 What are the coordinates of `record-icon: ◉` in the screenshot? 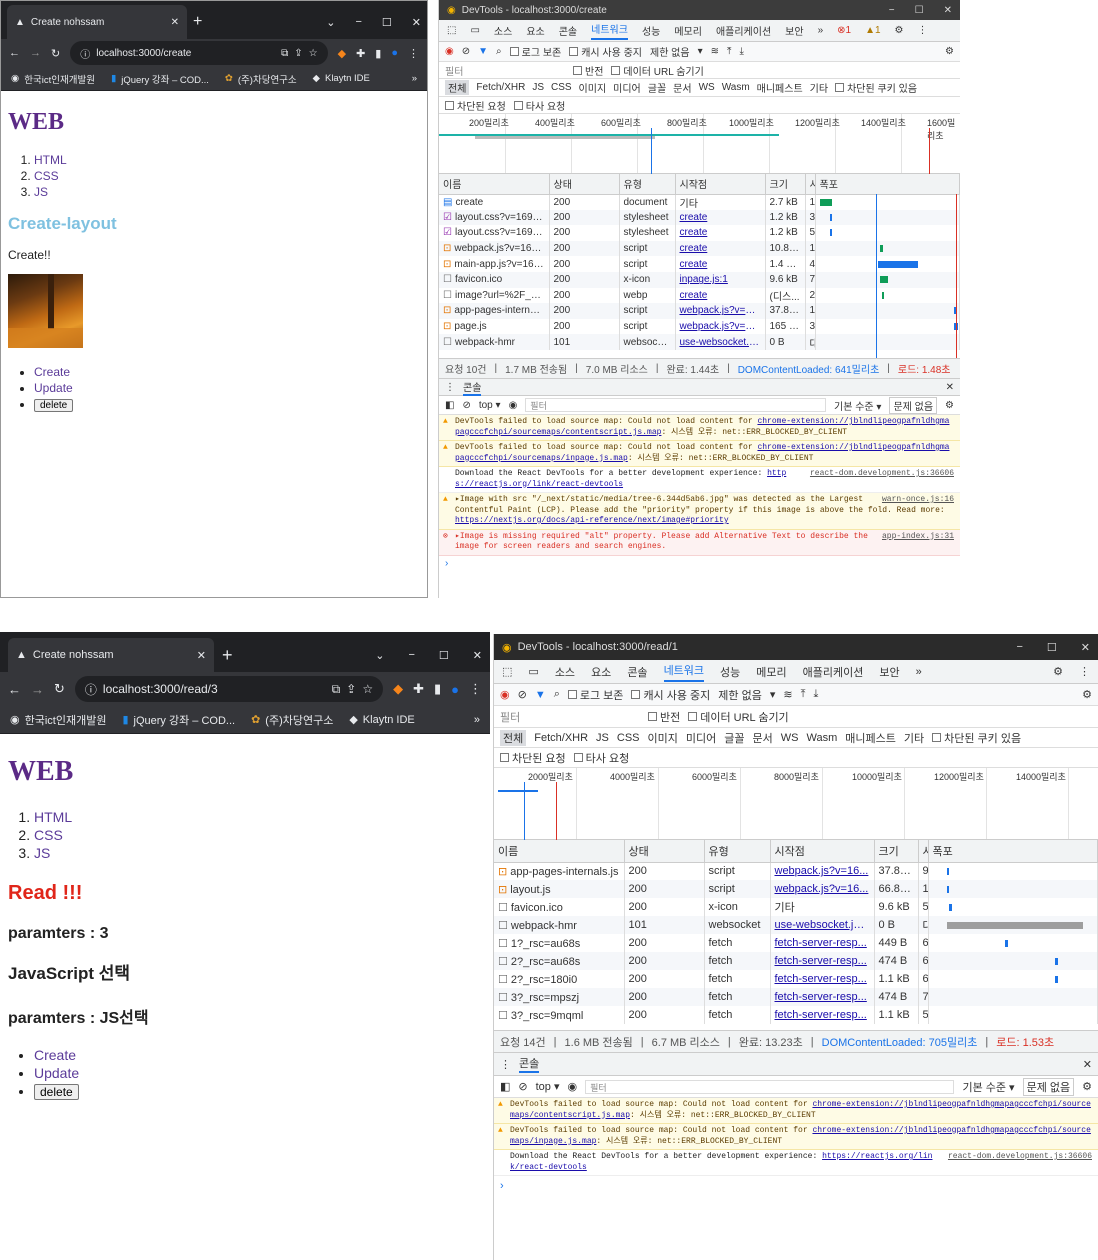 It's located at (449, 51).